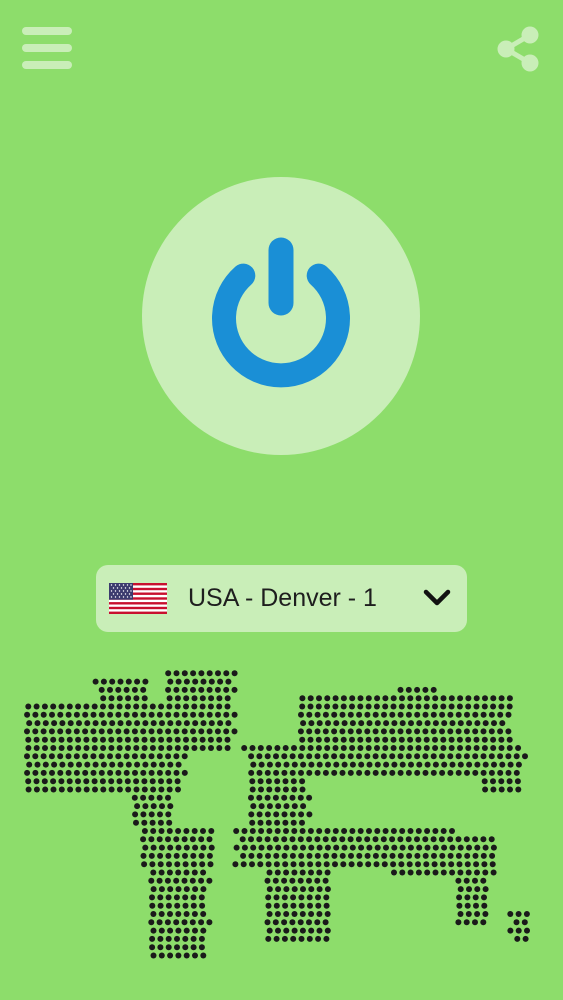  I want to click on share-button, so click(518, 49).